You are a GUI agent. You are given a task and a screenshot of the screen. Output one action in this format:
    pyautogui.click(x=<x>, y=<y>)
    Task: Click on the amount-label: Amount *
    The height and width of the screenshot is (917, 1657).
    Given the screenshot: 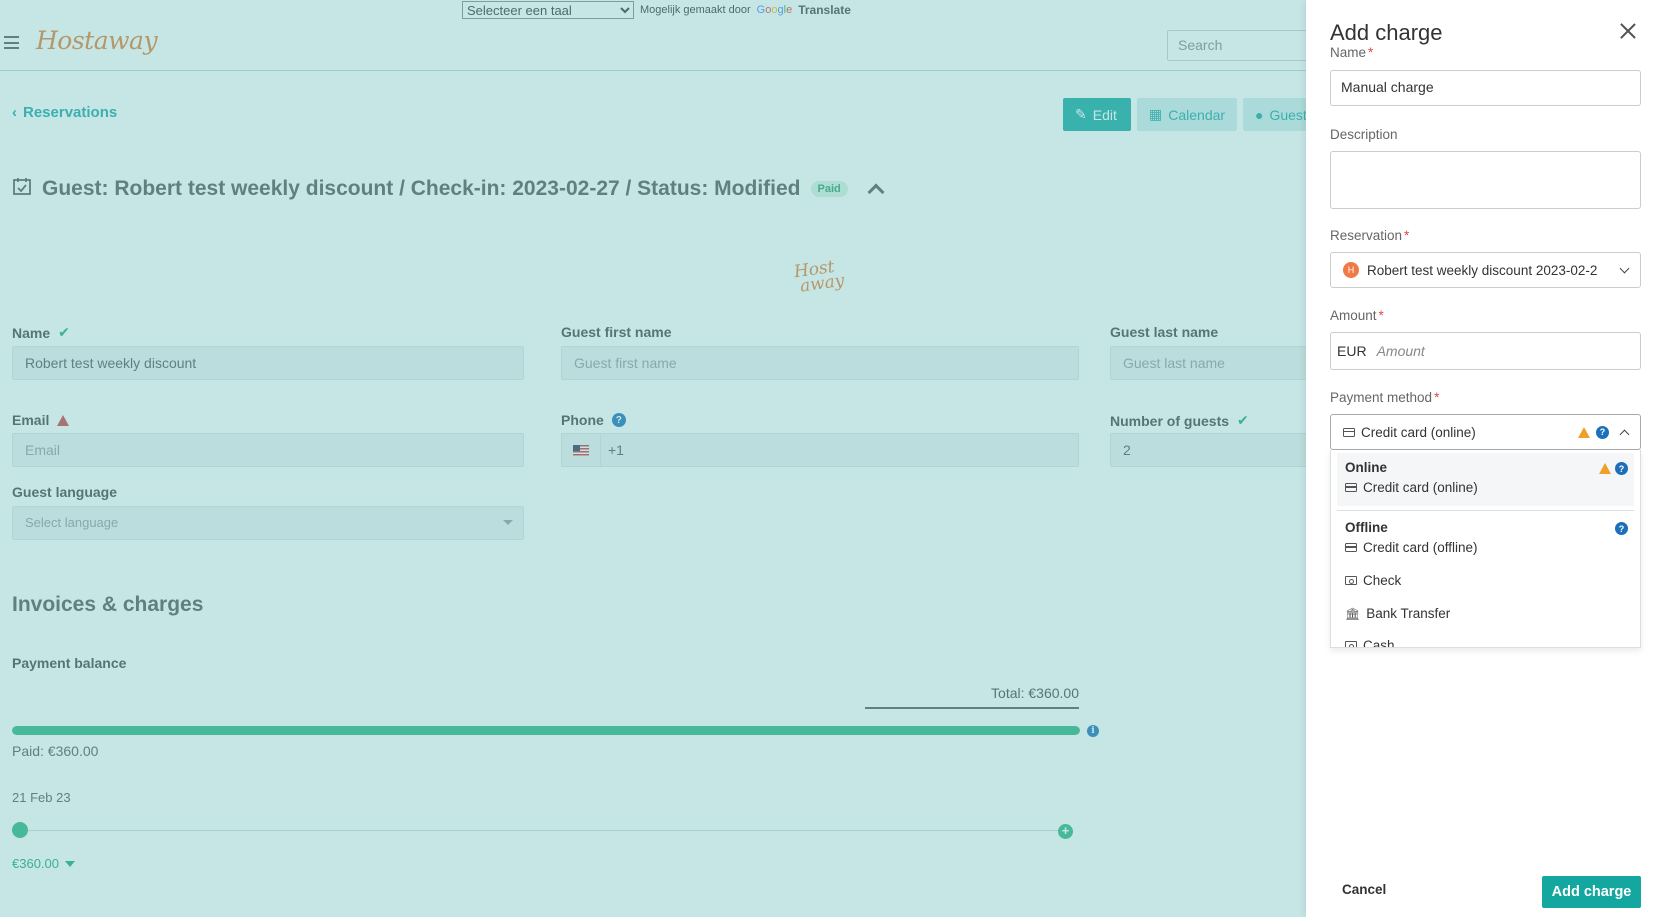 What is the action you would take?
    pyautogui.click(x=1357, y=315)
    